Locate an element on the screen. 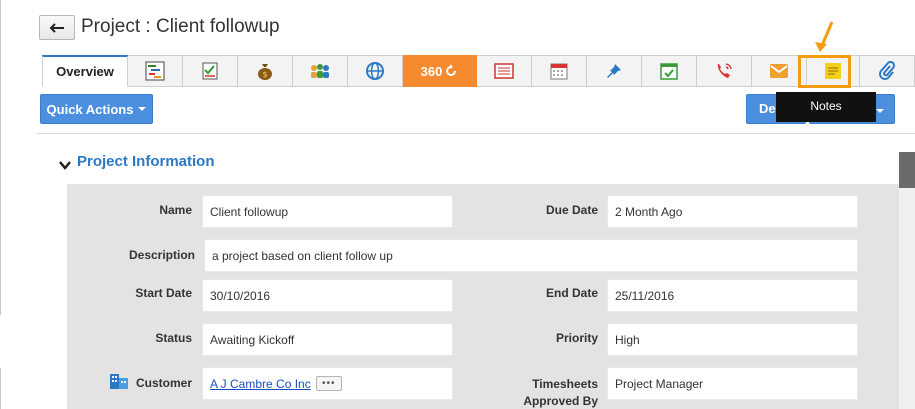 The image size is (915, 409). section-title: Project Information is located at coordinates (146, 161).